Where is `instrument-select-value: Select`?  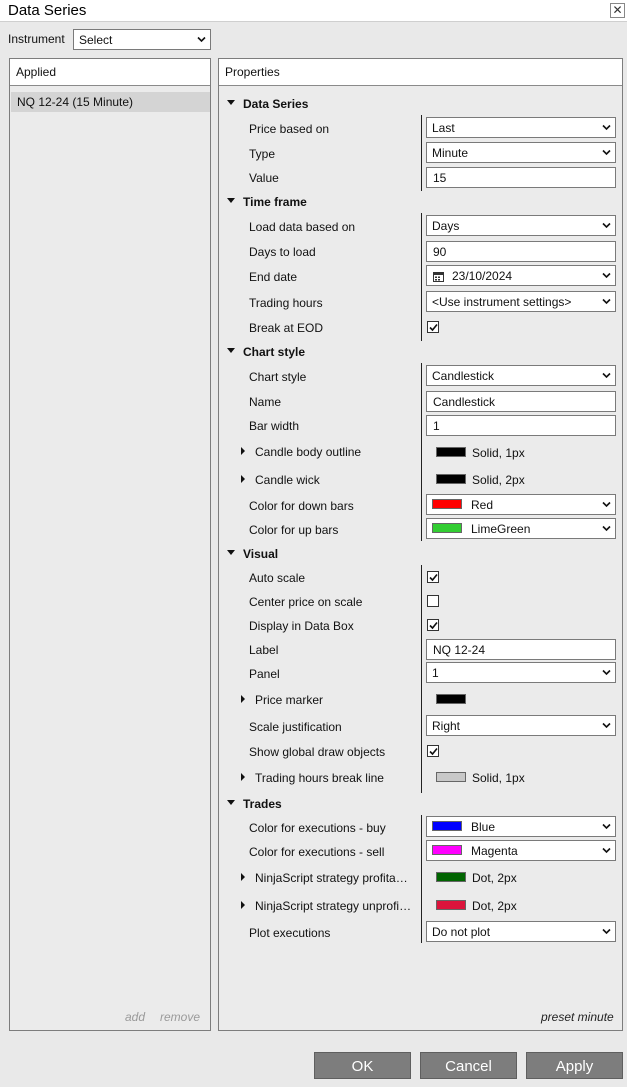 instrument-select-value: Select is located at coordinates (96, 40).